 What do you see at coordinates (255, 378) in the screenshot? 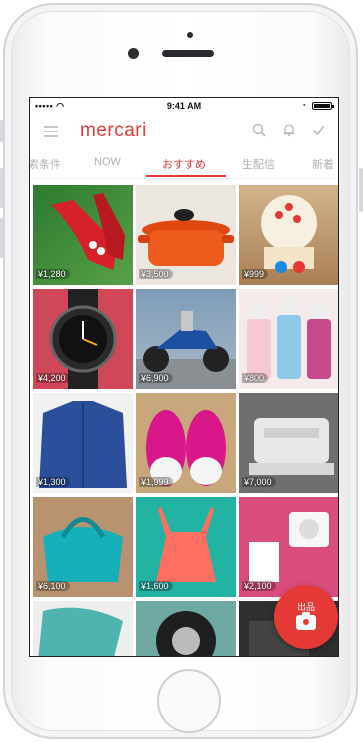
I see `item-price: ¥800` at bounding box center [255, 378].